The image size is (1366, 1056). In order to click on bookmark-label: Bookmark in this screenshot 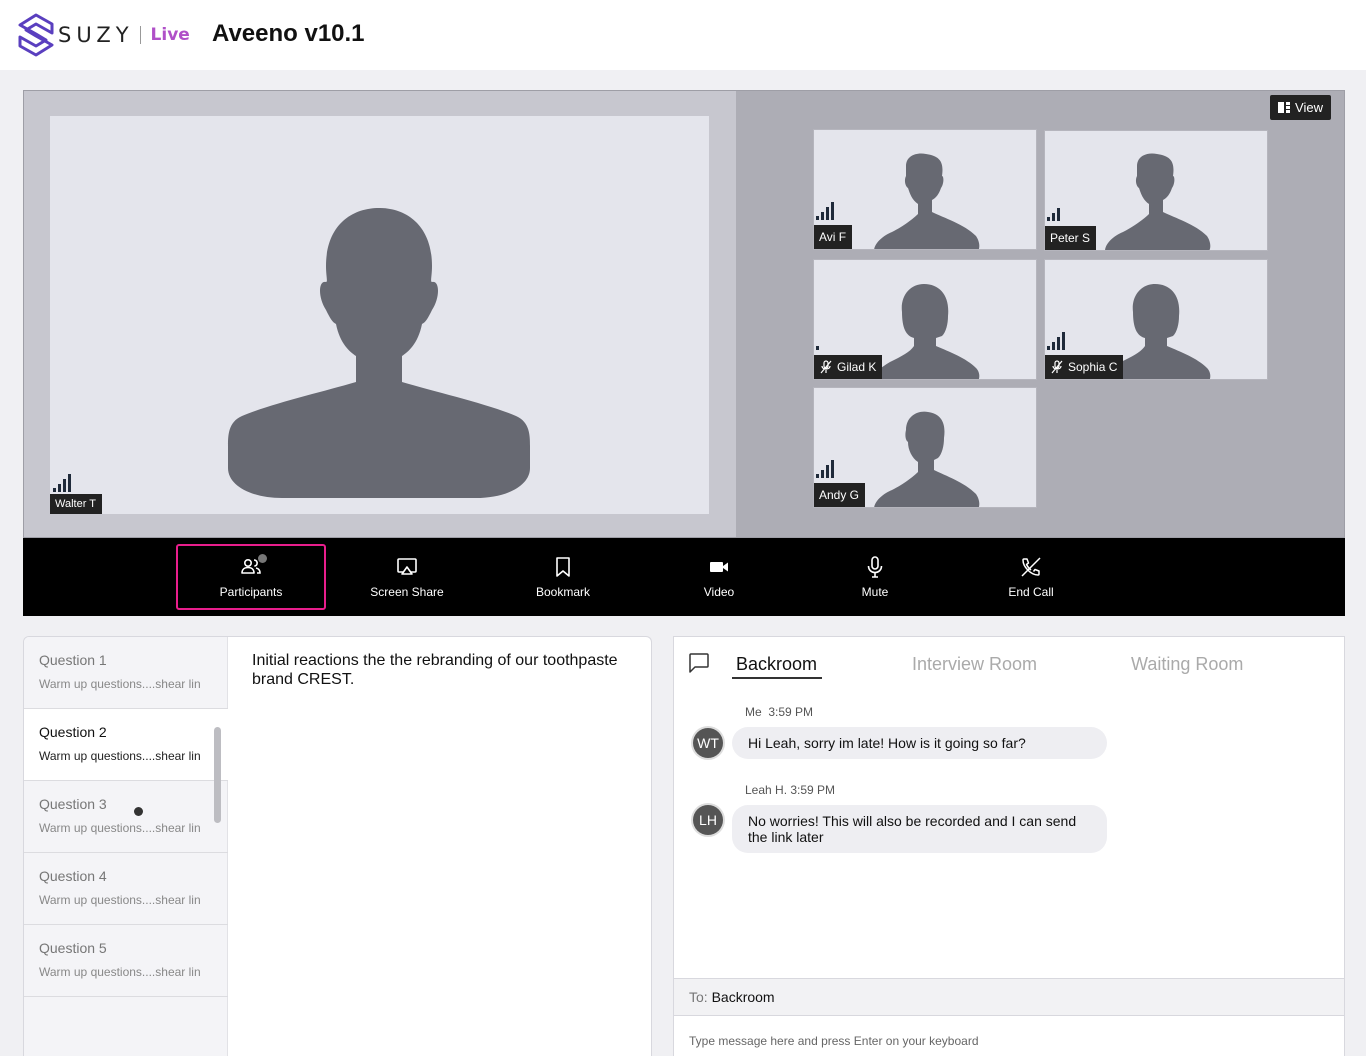, I will do `click(563, 592)`.